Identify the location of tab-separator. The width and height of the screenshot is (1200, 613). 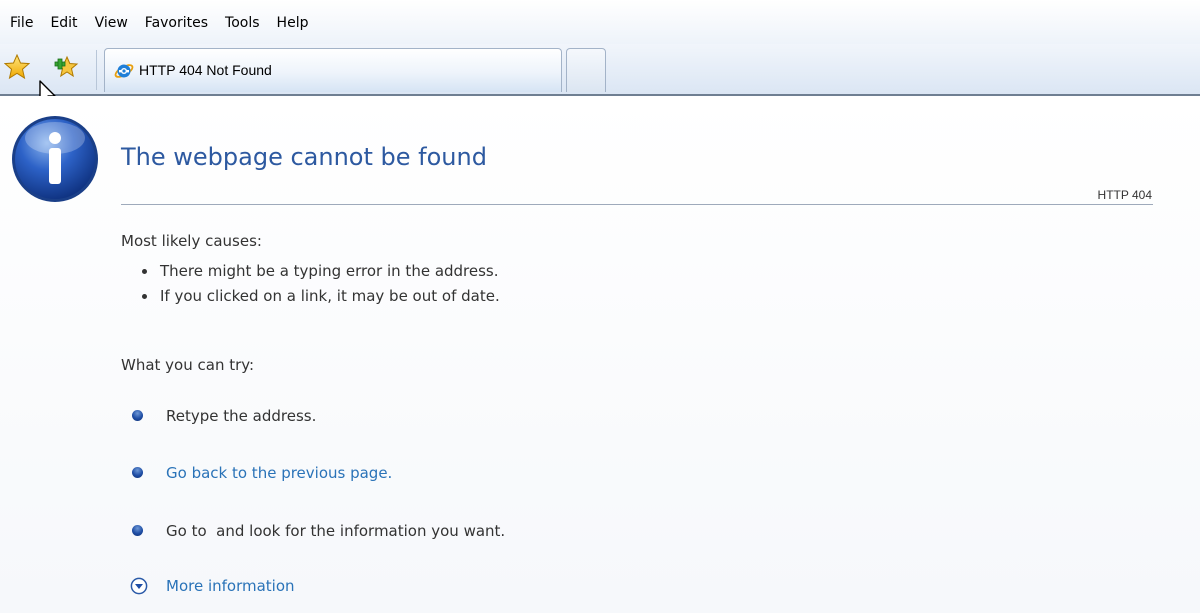
(96, 70).